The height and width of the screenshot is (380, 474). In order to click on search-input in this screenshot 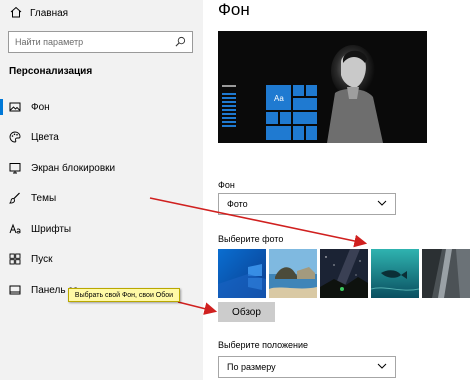, I will do `click(95, 42)`.